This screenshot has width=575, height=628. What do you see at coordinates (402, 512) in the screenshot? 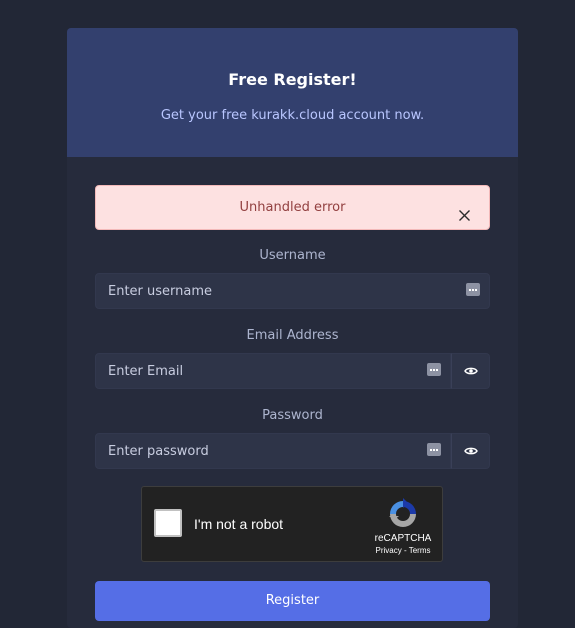
I see `recaptcha-logo-icon` at bounding box center [402, 512].